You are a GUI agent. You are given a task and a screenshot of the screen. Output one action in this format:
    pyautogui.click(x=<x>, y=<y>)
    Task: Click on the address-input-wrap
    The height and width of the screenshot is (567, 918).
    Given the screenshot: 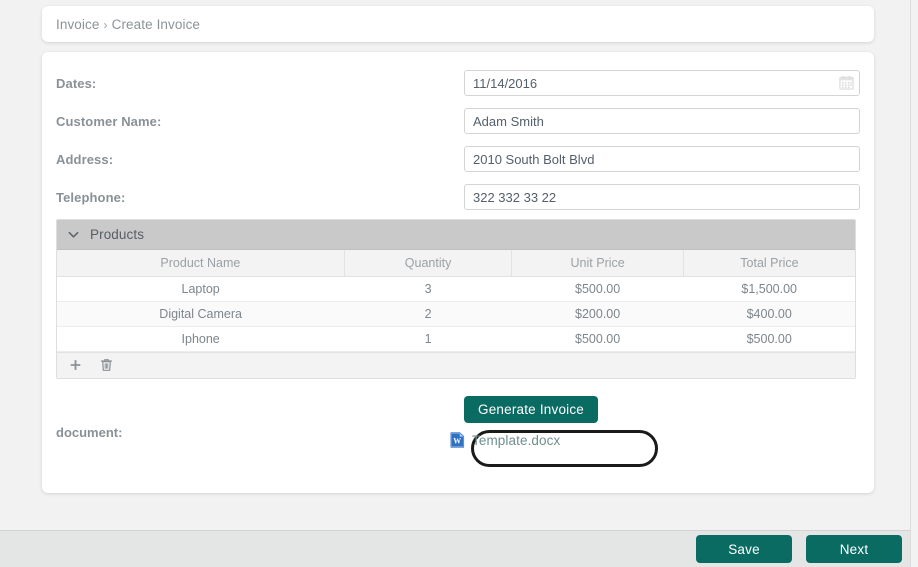 What is the action you would take?
    pyautogui.click(x=662, y=159)
    